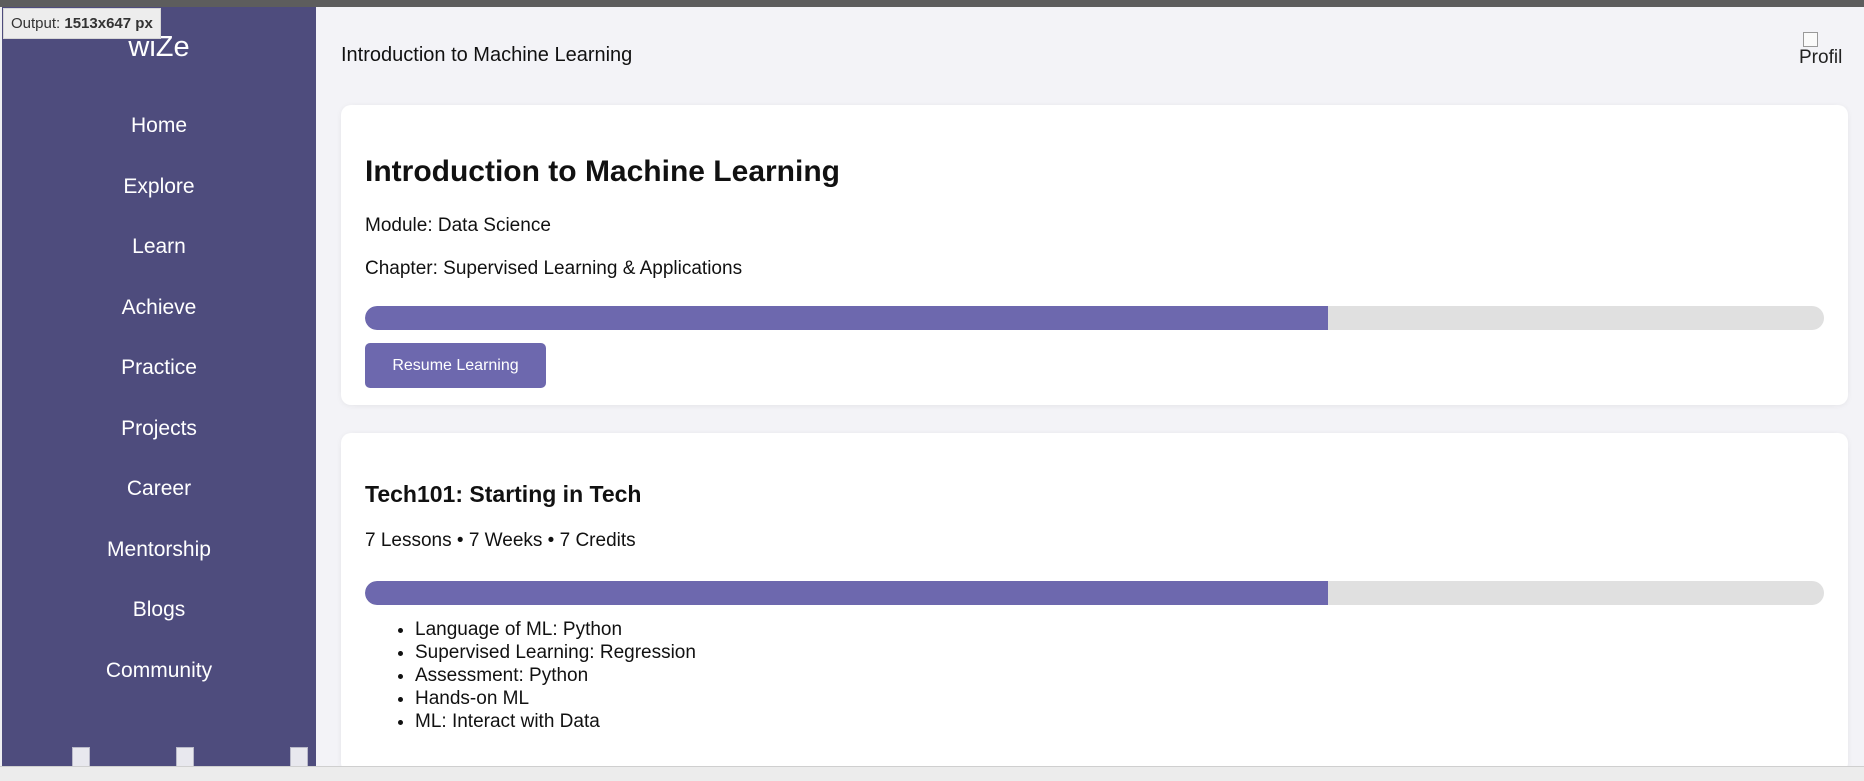  What do you see at coordinates (159, 379) in the screenshot?
I see `sidebar-item-practice: Practice` at bounding box center [159, 379].